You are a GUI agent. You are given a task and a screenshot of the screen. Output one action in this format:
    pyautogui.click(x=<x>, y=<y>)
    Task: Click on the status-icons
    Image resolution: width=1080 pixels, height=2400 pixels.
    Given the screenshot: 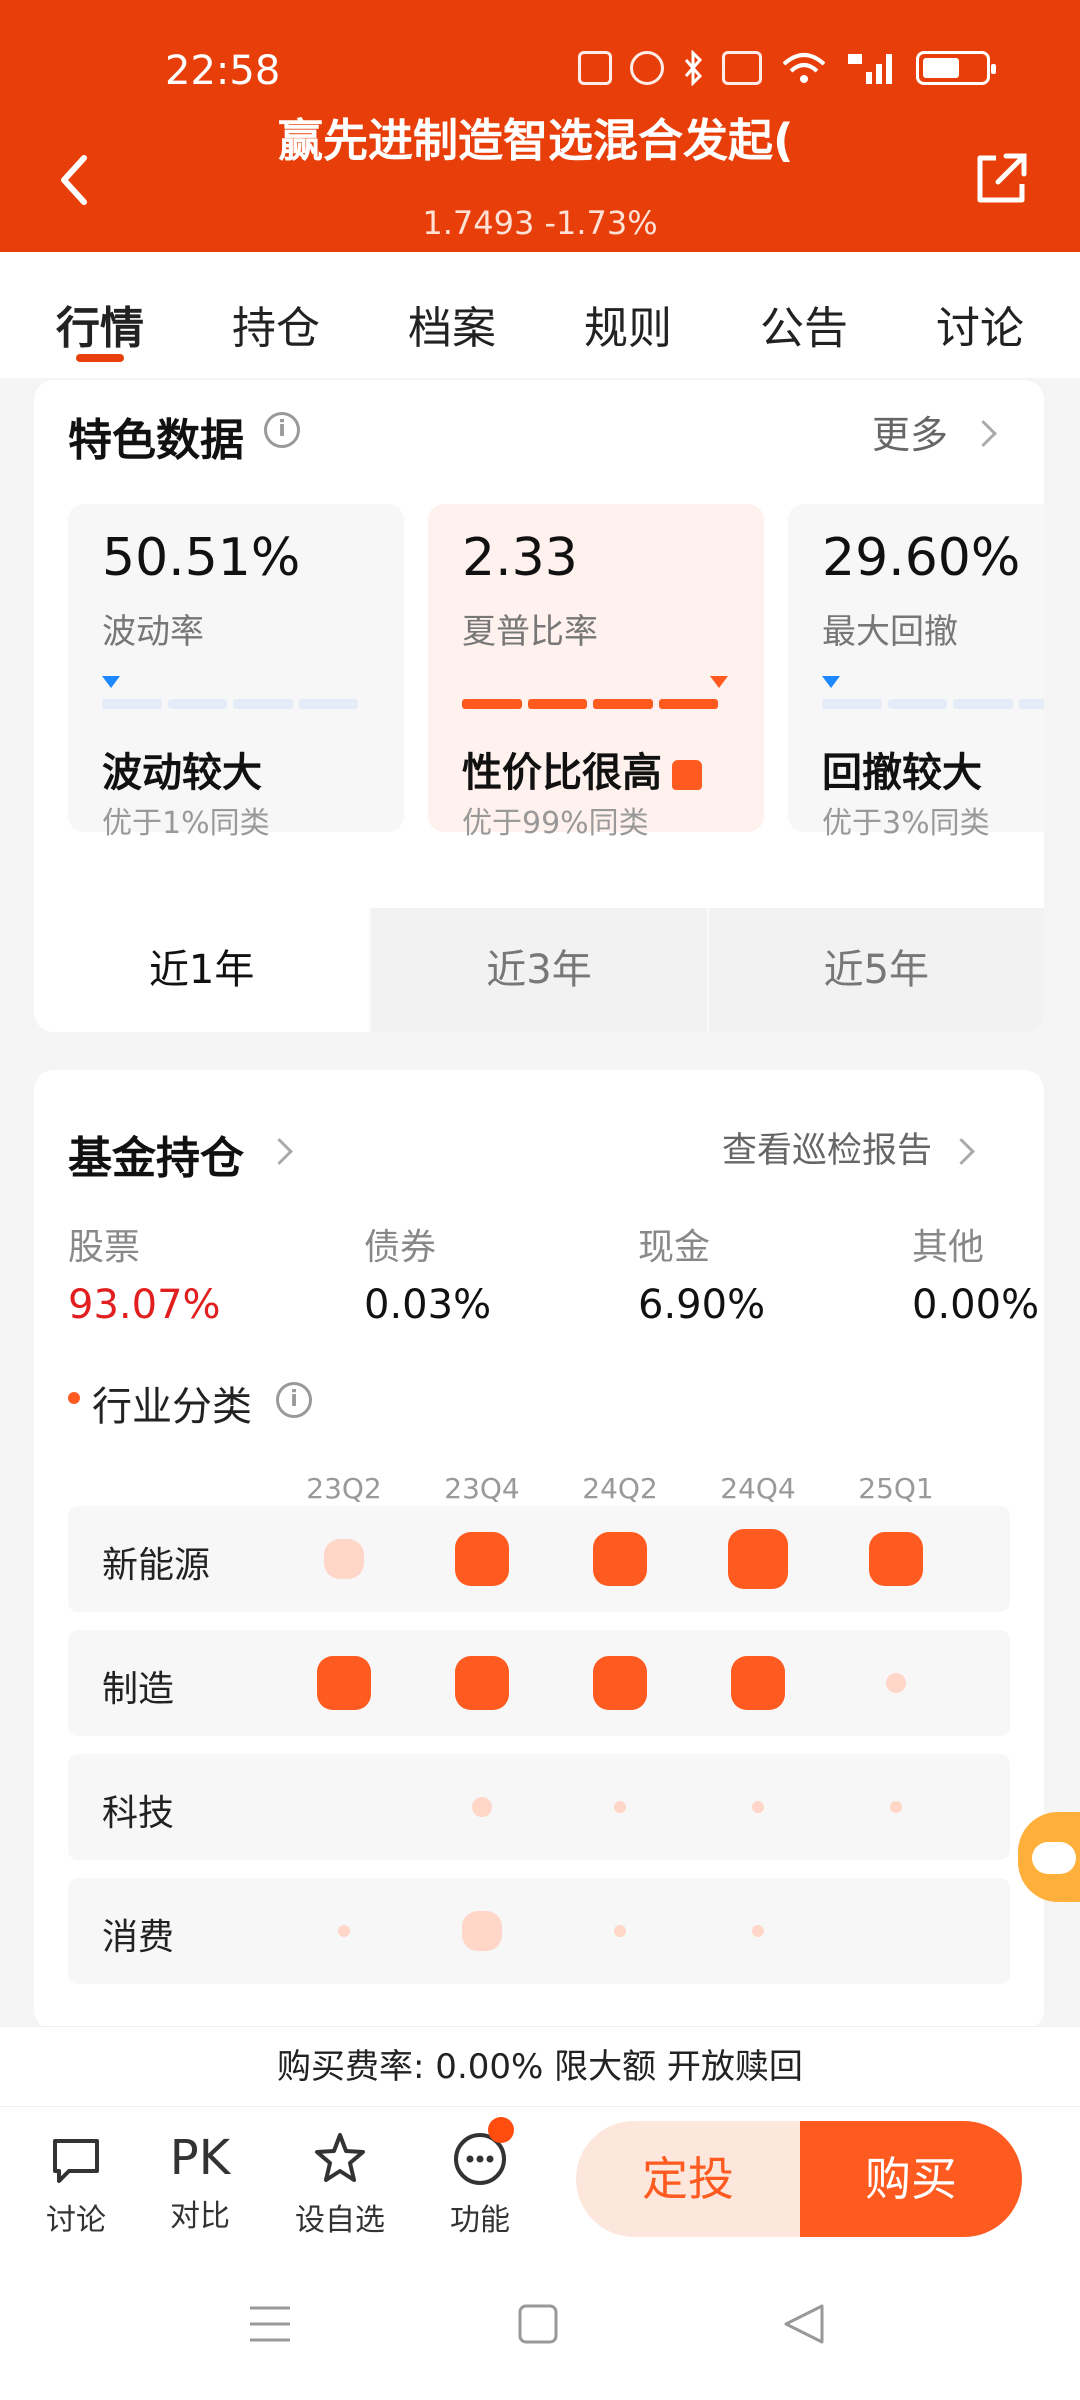 What is the action you would take?
    pyautogui.click(x=787, y=68)
    